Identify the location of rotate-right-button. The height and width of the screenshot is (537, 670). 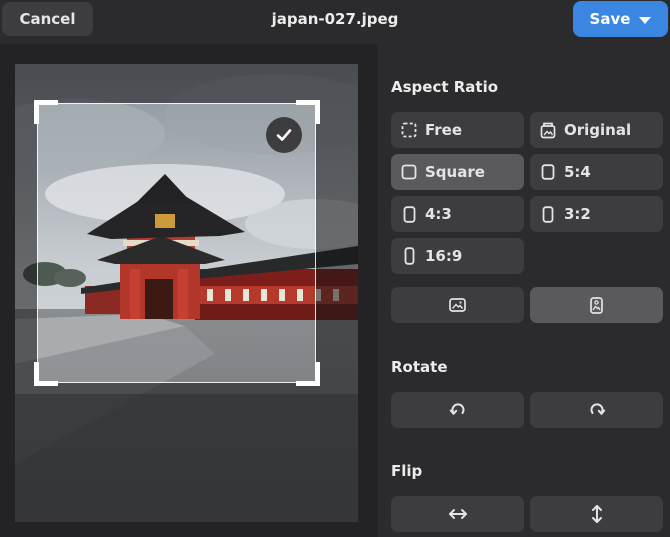
(596, 410).